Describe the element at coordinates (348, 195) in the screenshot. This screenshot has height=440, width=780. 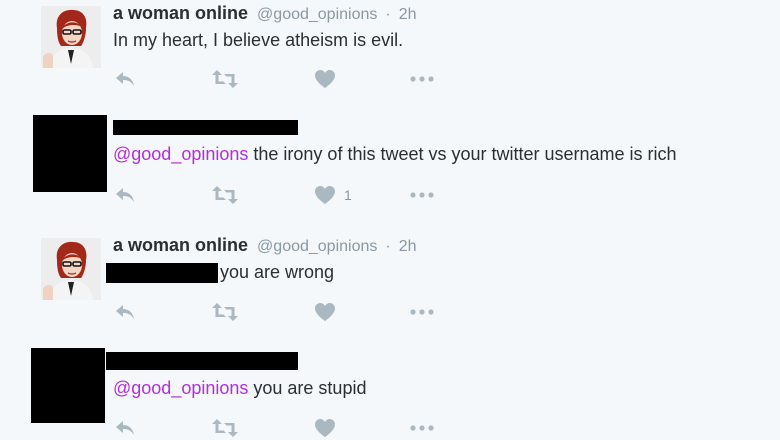
I see `like-count: 1` at that location.